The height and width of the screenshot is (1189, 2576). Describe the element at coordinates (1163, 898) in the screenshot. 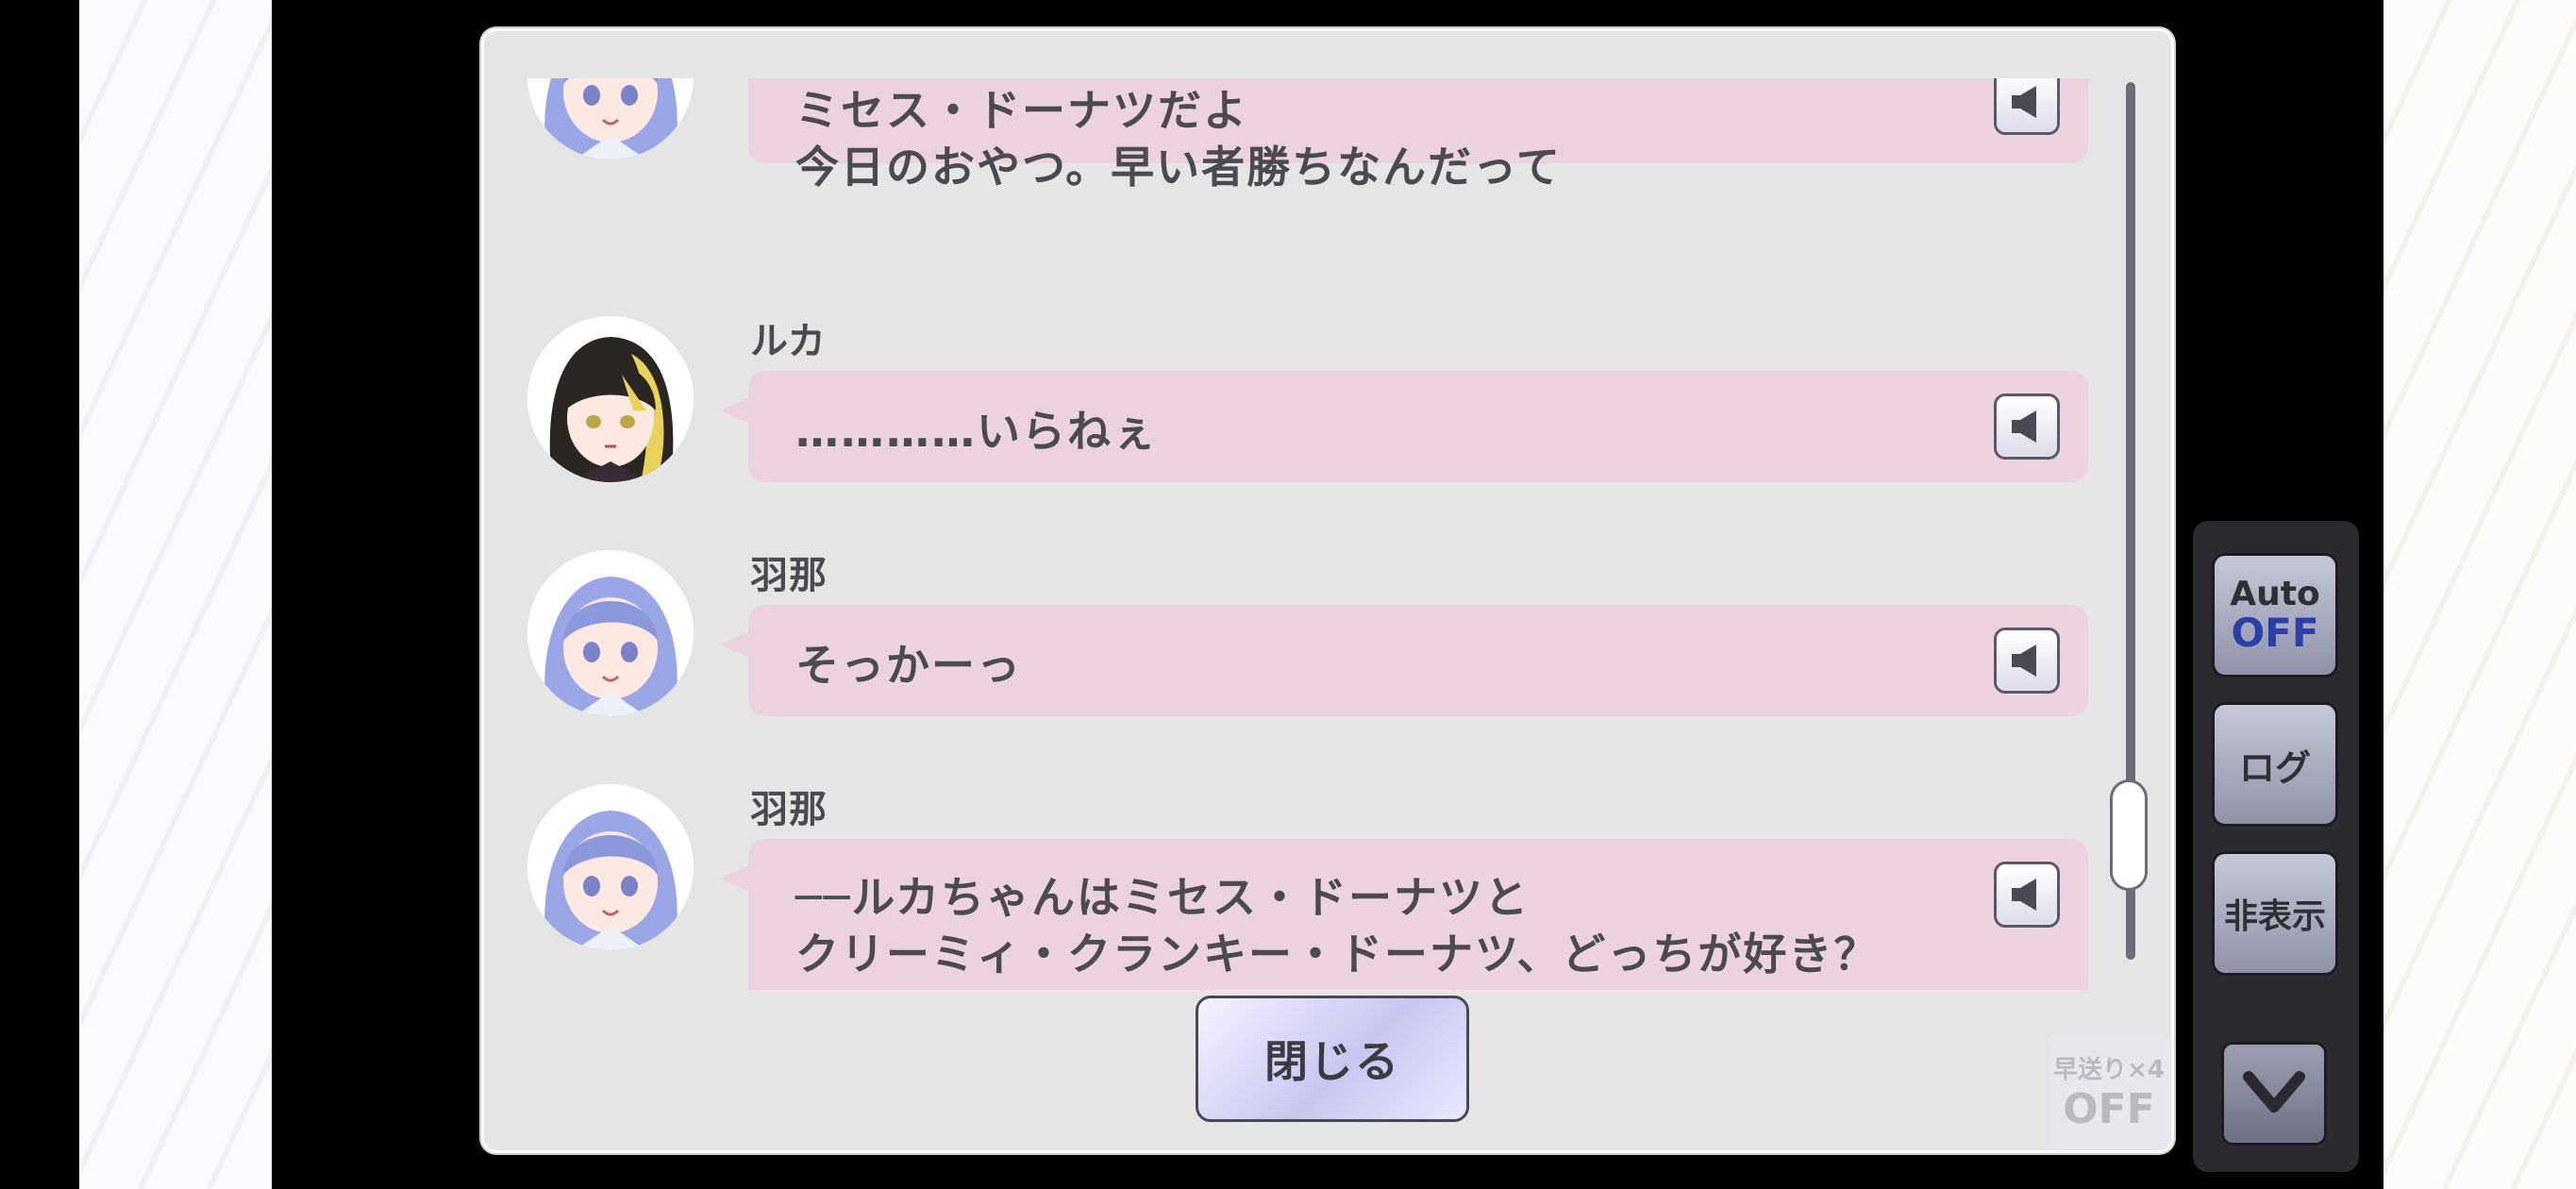

I see `dialogue-line: ──ルカちゃんはミセス・ドーナツと` at that location.